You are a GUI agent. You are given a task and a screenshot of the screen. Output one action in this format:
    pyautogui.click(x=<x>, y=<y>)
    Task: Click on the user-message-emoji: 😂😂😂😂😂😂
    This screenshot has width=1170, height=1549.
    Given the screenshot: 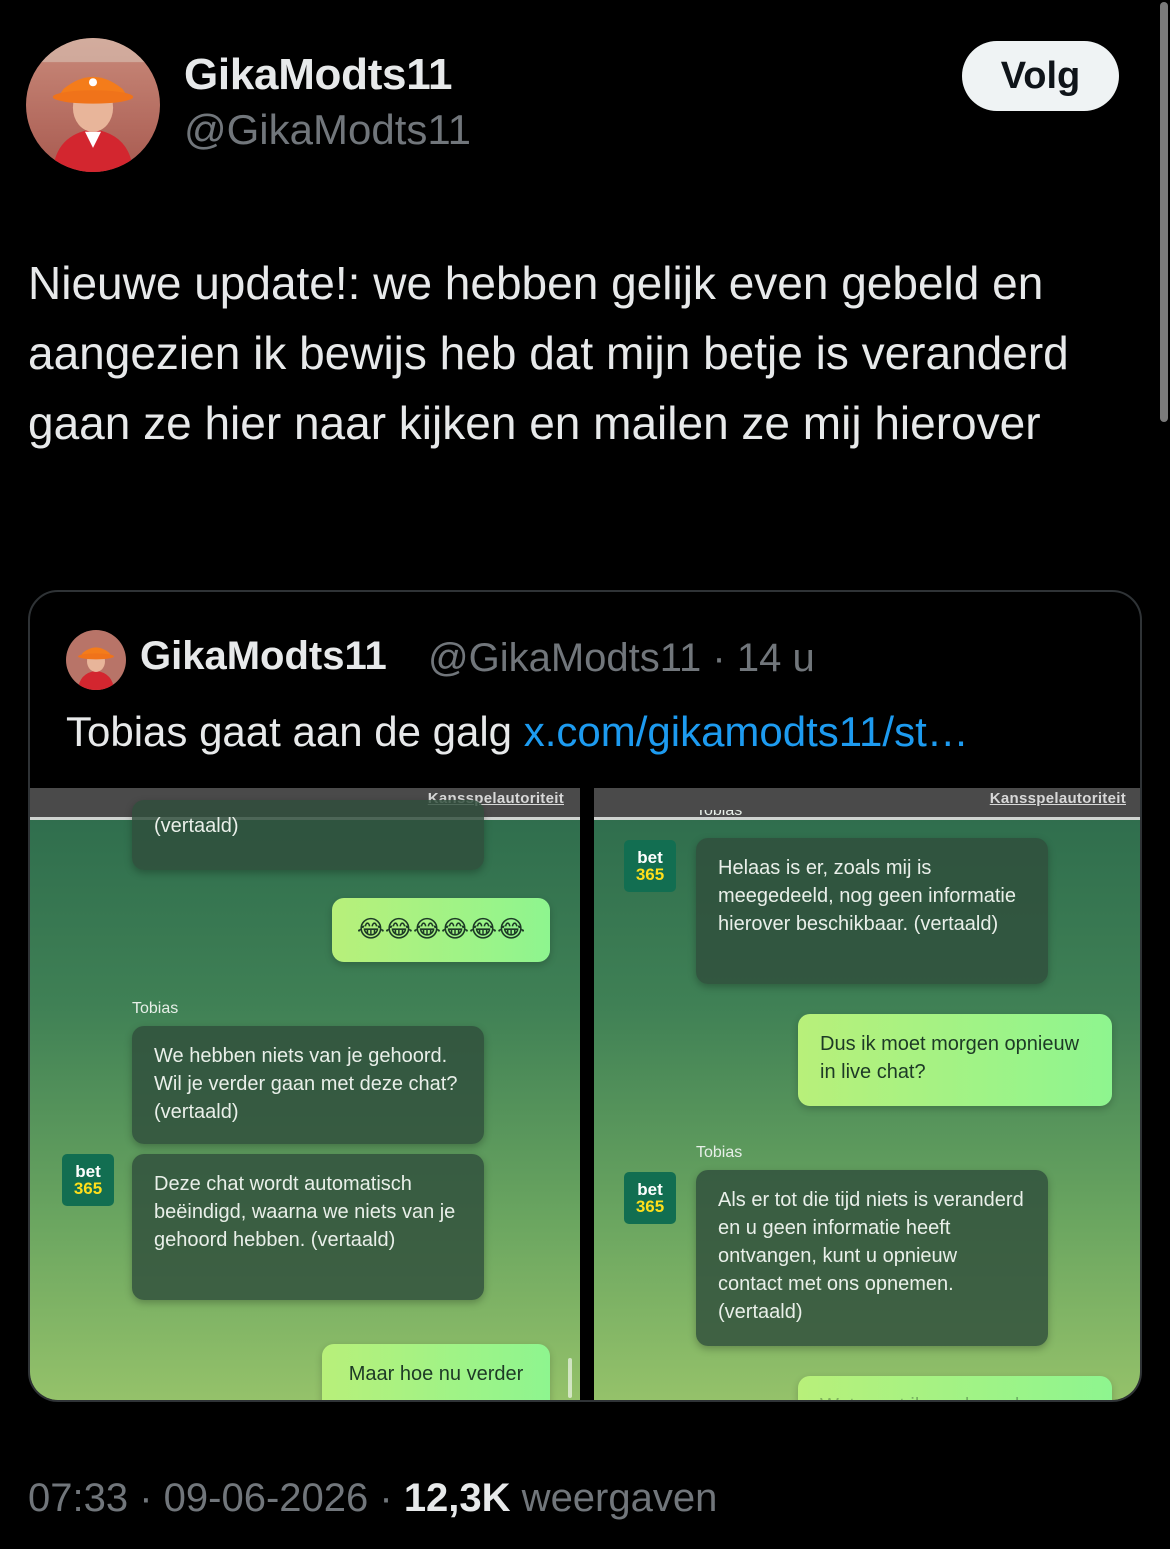 What is the action you would take?
    pyautogui.click(x=441, y=930)
    